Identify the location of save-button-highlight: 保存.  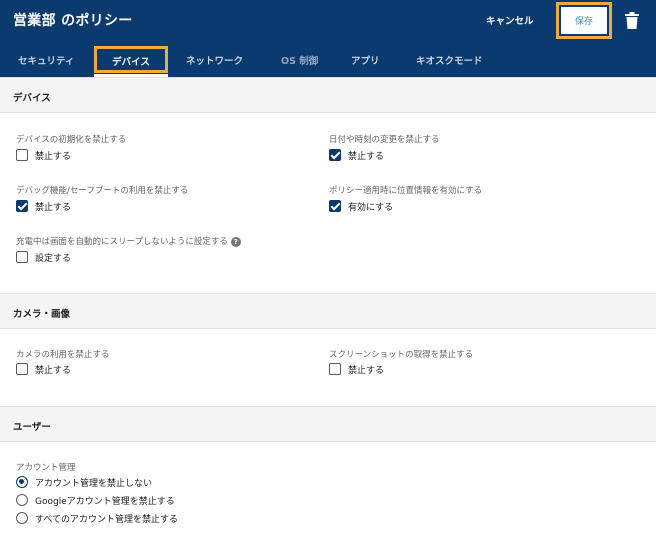
(584, 20).